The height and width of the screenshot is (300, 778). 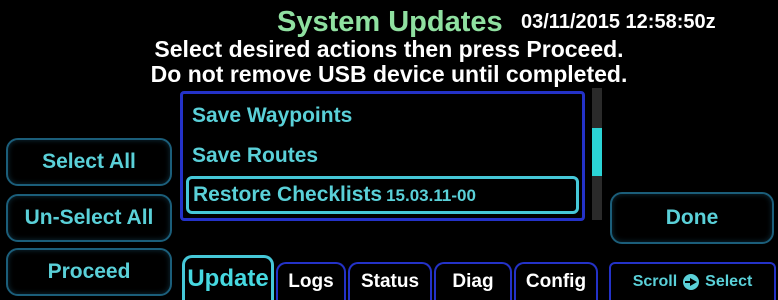 I want to click on list-item-restore-checklists: Restore Checklists 15.03.11-00, so click(x=334, y=195).